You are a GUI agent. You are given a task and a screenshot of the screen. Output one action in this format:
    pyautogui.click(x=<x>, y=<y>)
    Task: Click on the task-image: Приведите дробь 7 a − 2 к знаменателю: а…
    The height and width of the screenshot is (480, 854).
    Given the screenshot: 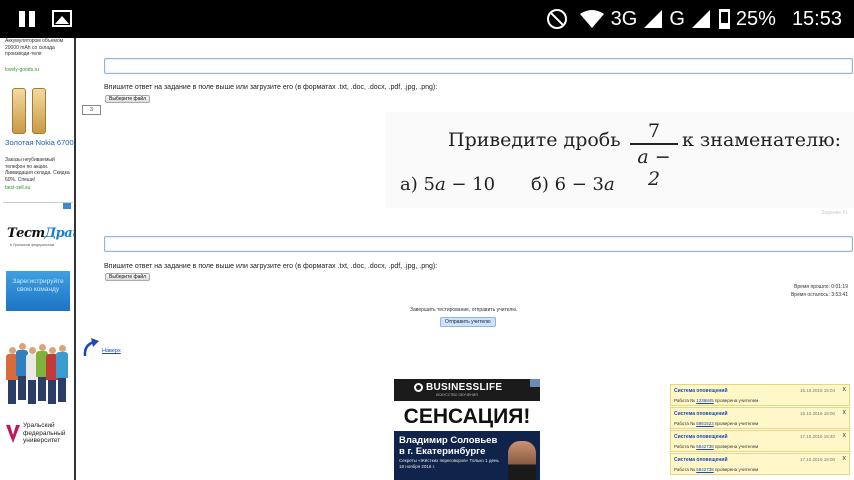 What is the action you would take?
    pyautogui.click(x=620, y=160)
    